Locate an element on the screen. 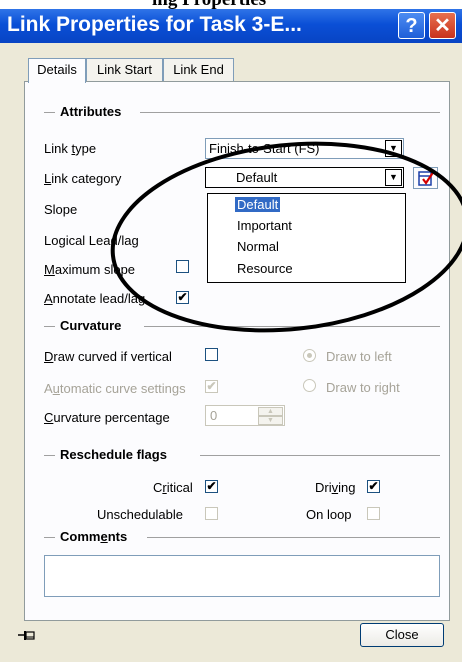 This screenshot has width=462, height=662. pushpin-icon is located at coordinates (27, 636).